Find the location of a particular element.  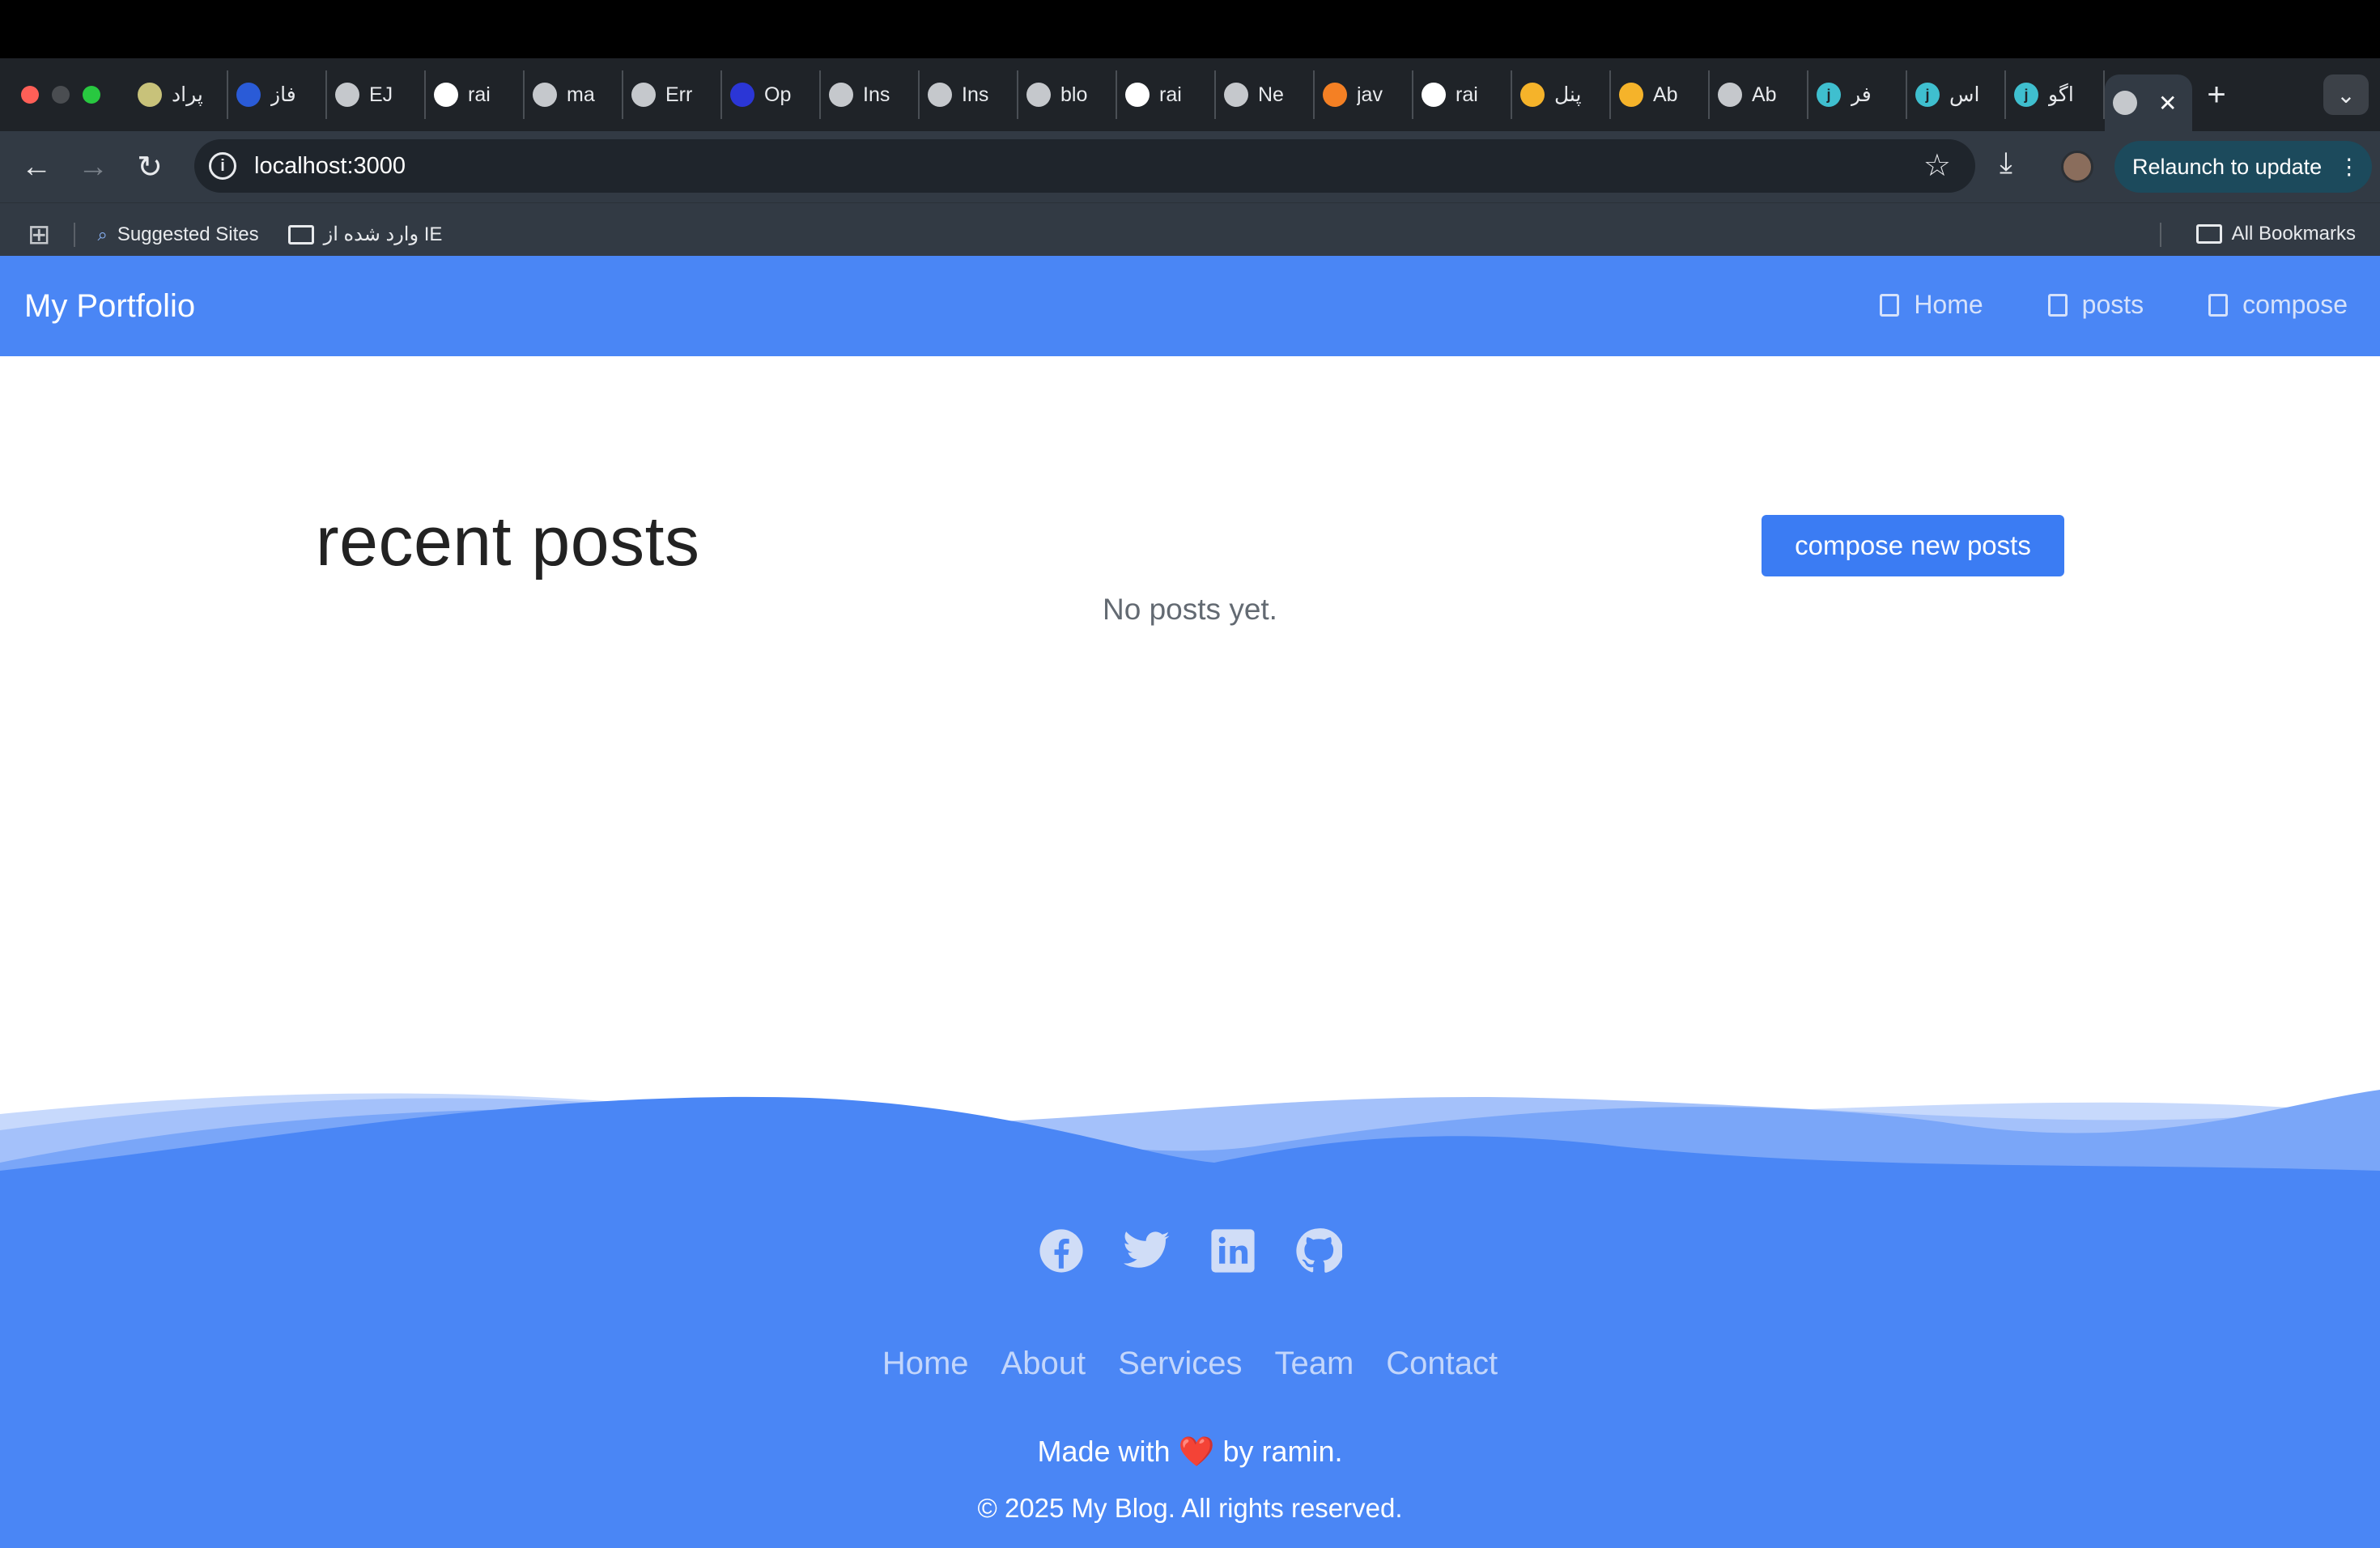

back-button: ← is located at coordinates (37, 167).